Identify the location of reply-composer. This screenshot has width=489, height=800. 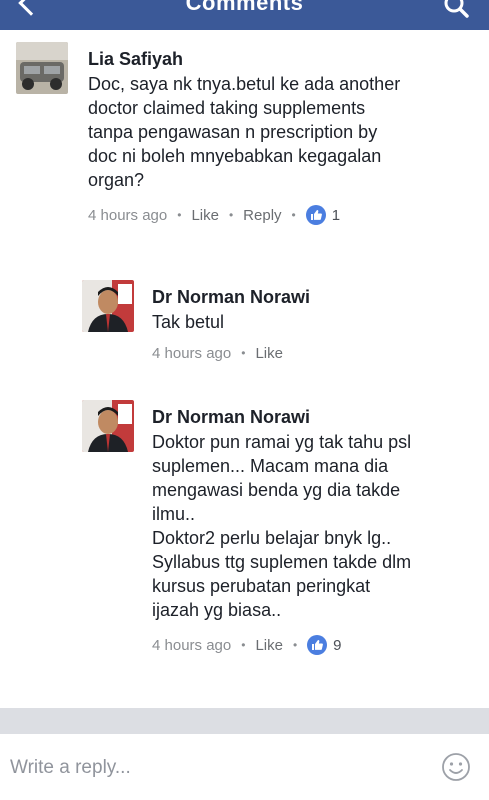
(244, 767).